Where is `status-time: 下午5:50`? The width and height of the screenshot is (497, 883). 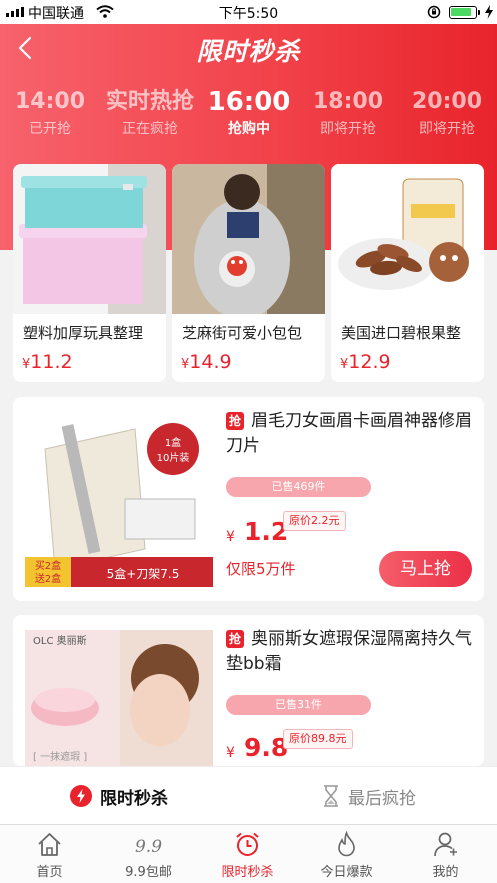
status-time: 下午5:50 is located at coordinates (248, 14).